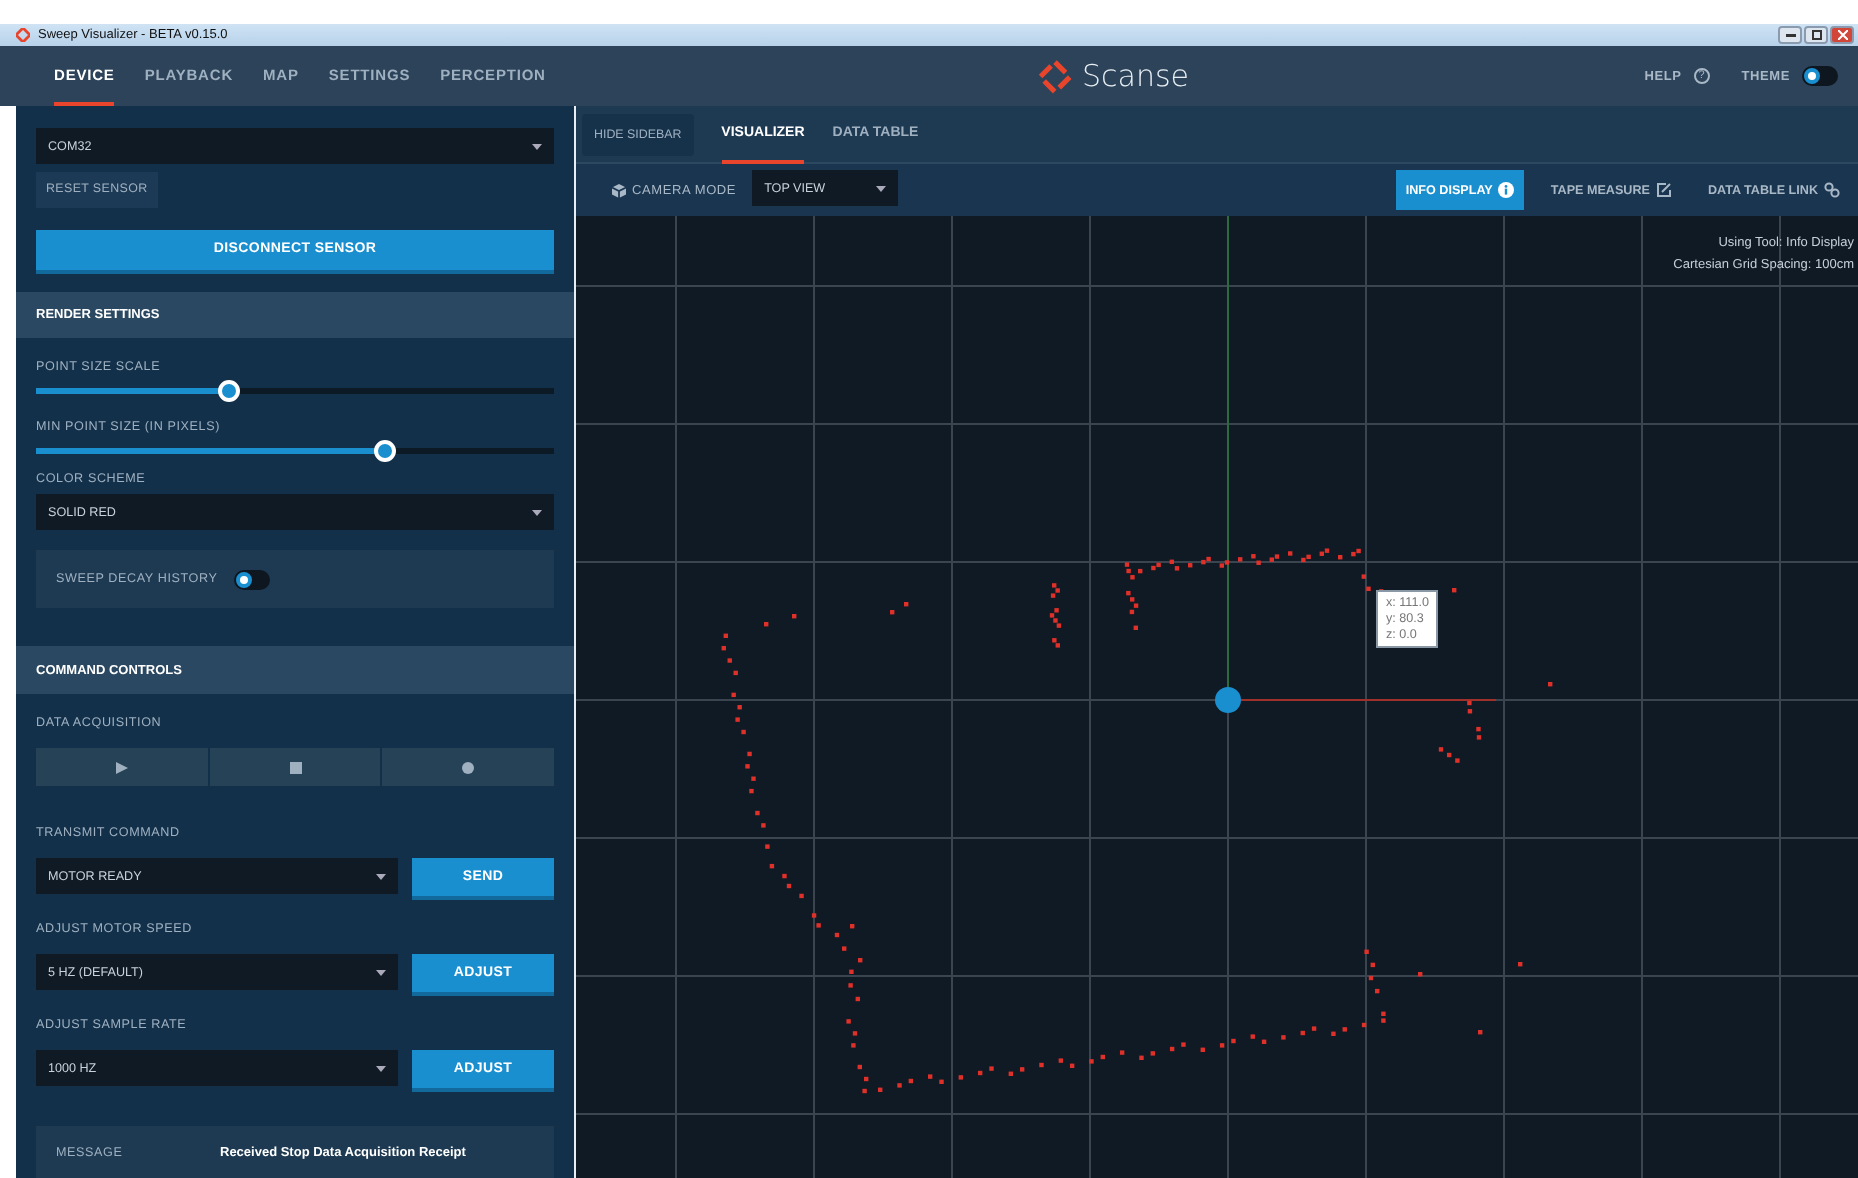 The width and height of the screenshot is (1858, 1178). I want to click on sweep-decay-toggle, so click(251, 579).